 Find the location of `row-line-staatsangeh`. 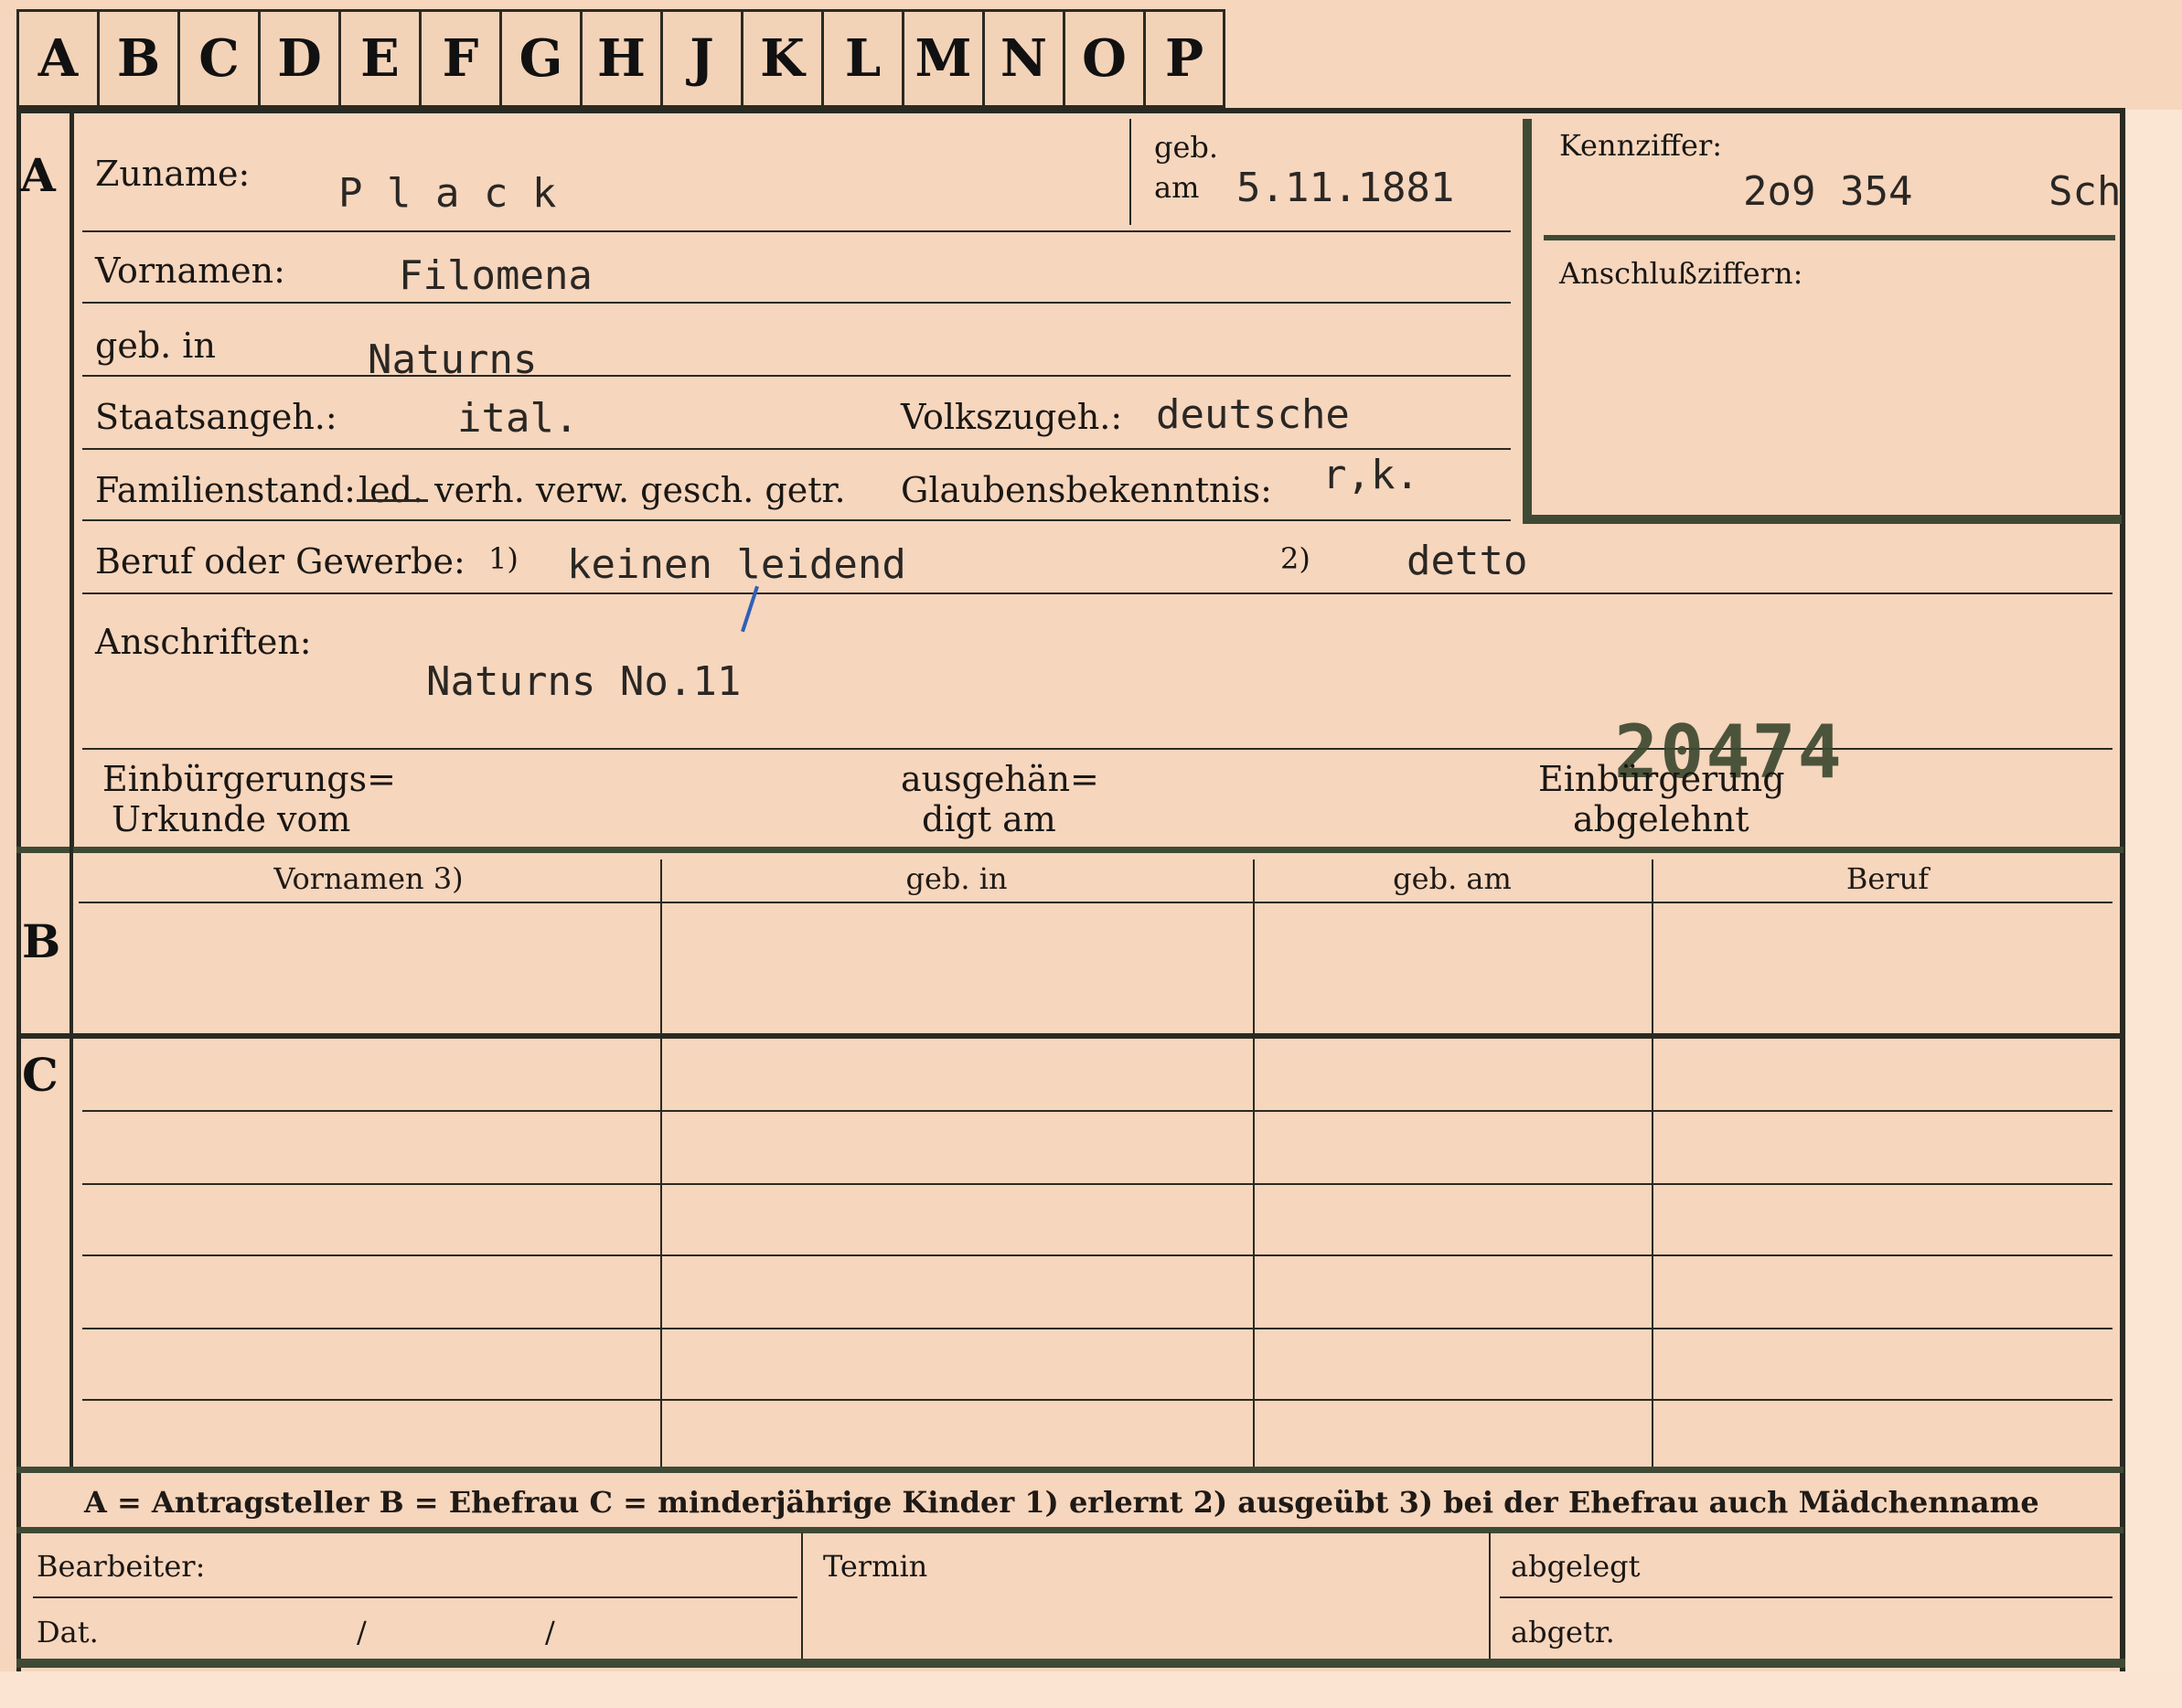

row-line-staatsangeh is located at coordinates (796, 449).